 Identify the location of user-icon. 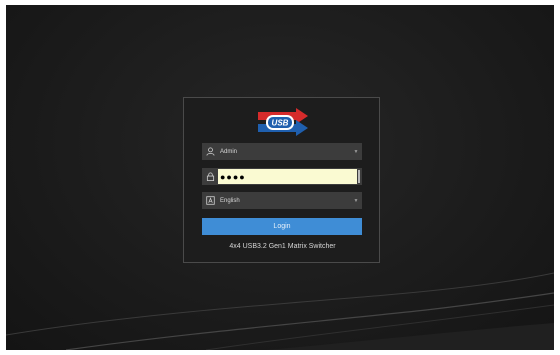
(210, 151).